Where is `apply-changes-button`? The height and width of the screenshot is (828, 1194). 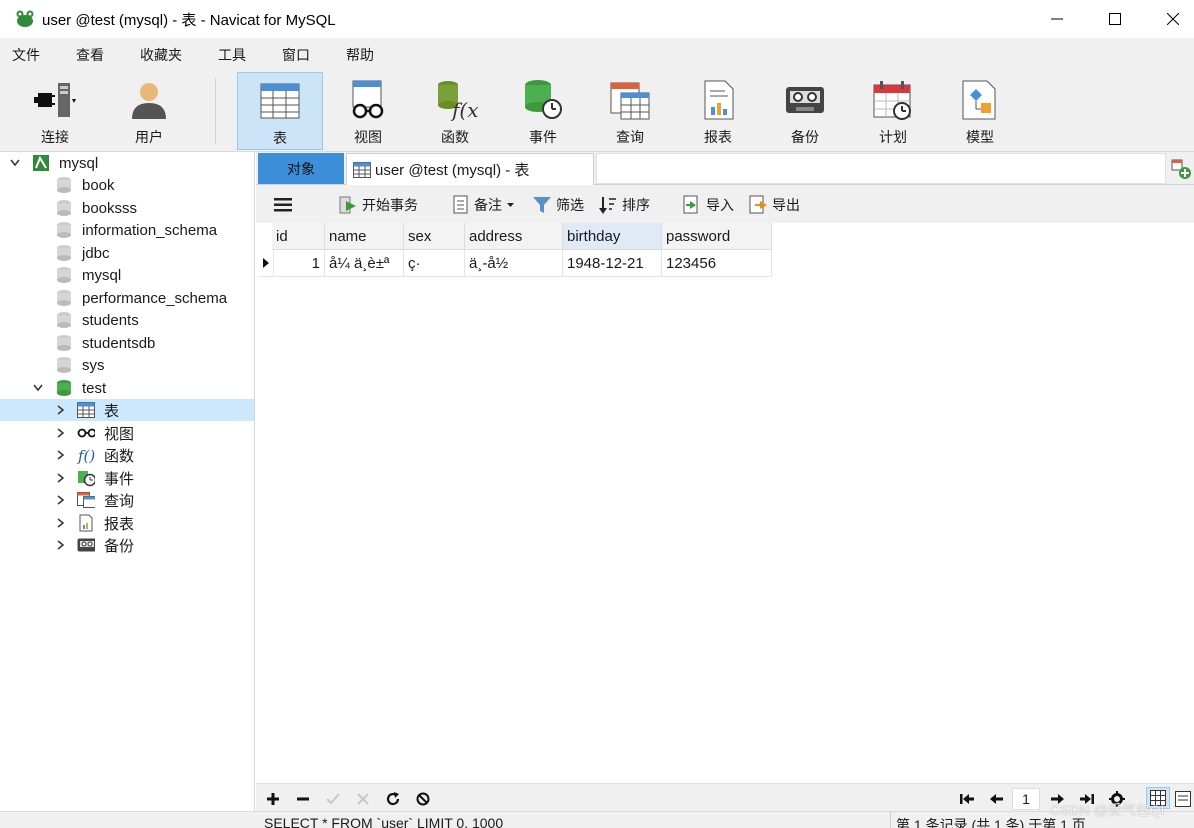 apply-changes-button is located at coordinates (333, 799).